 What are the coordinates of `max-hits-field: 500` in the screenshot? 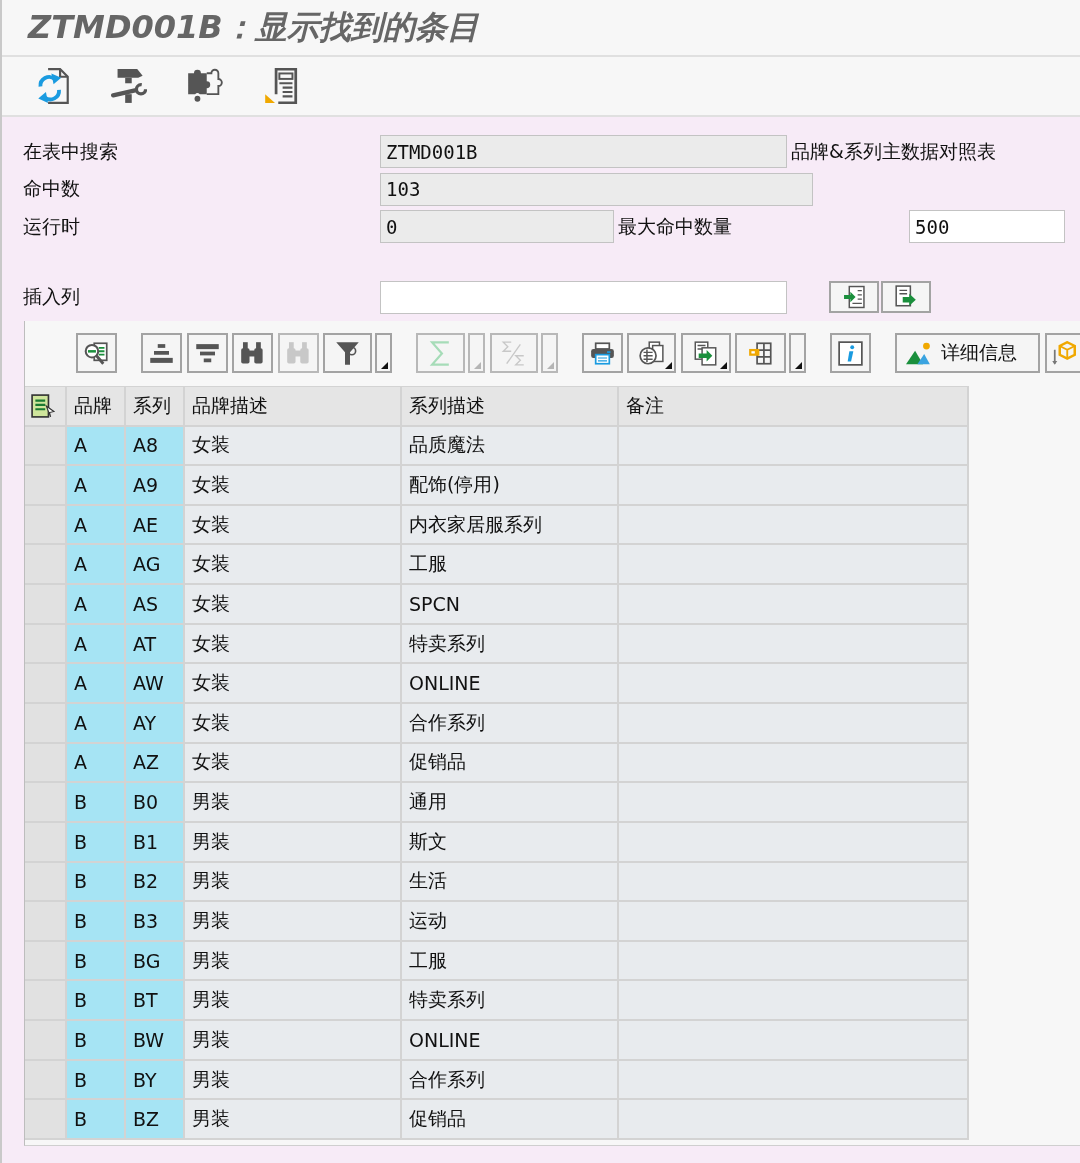 It's located at (987, 226).